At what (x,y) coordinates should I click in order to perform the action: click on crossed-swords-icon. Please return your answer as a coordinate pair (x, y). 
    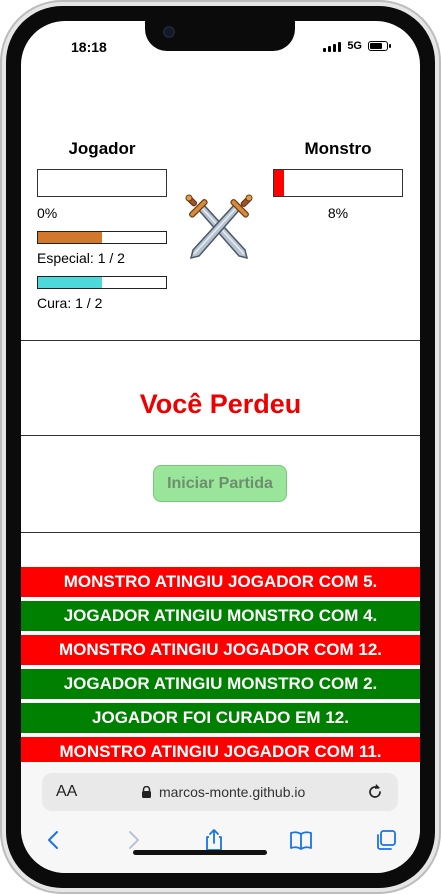
    Looking at the image, I should click on (219, 227).